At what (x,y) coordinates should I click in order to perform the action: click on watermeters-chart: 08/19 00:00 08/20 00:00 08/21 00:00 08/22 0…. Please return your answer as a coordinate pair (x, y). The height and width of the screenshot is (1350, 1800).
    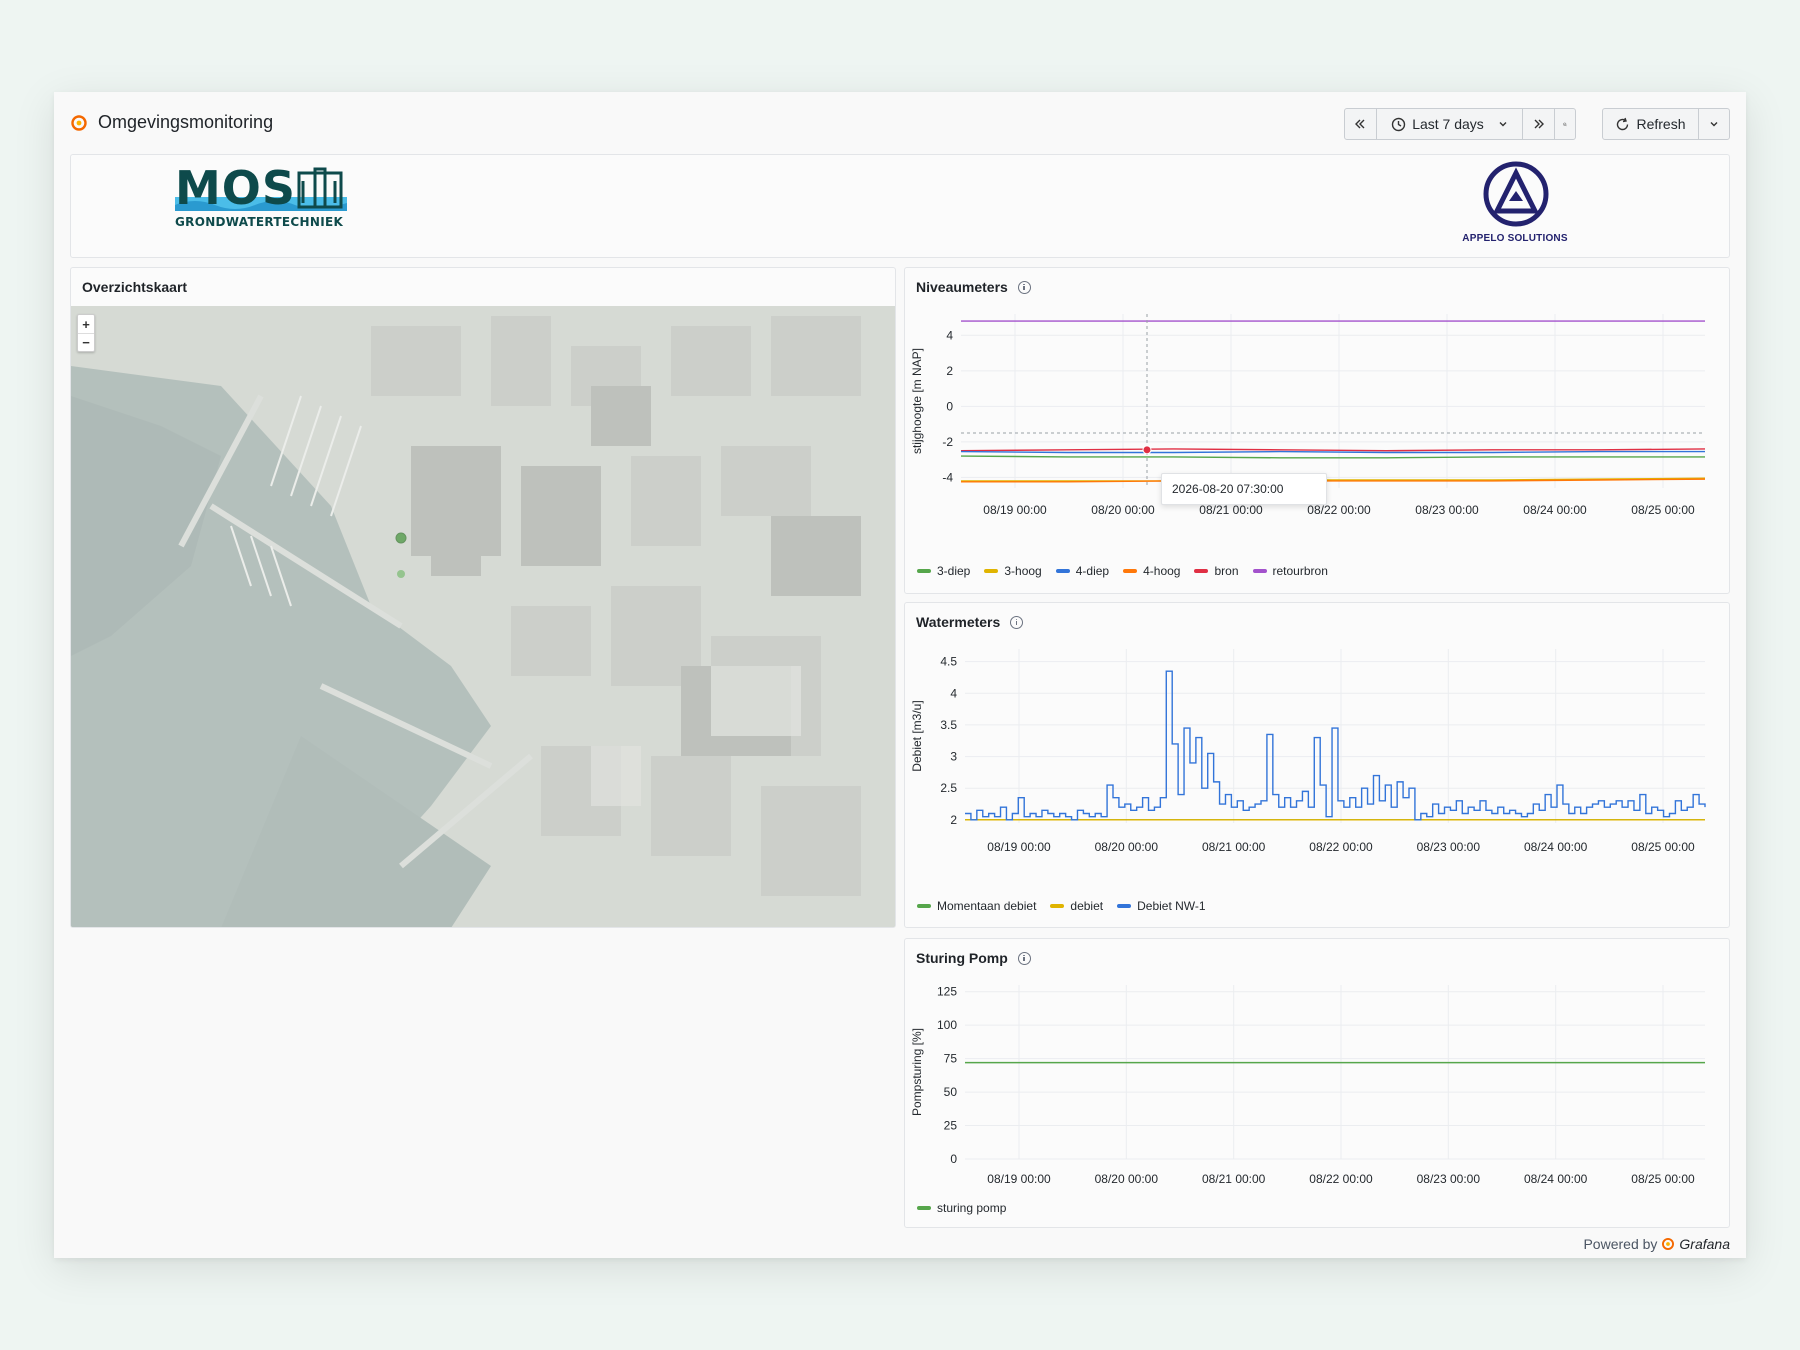
    Looking at the image, I should click on (1317, 771).